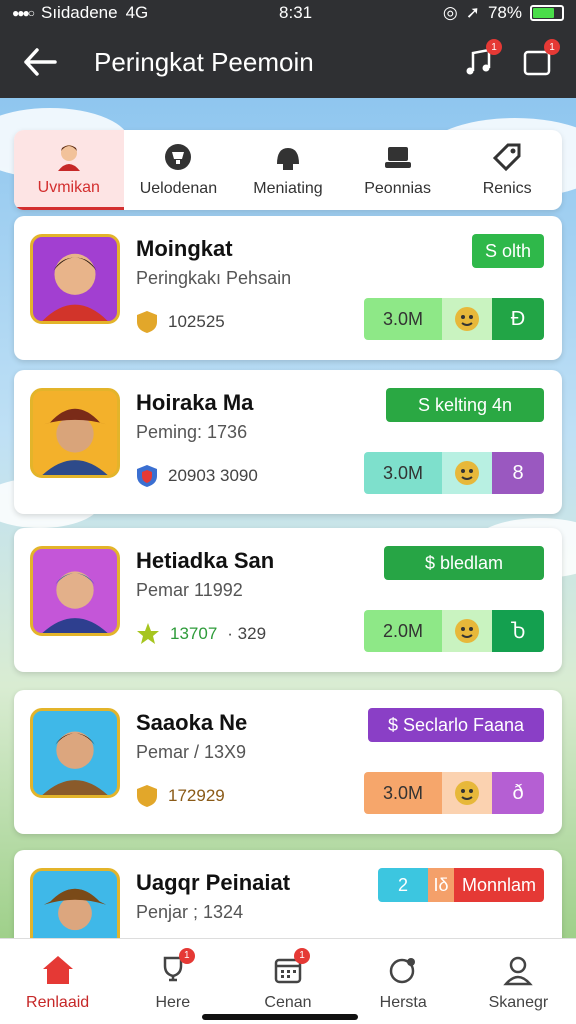 Image resolution: width=576 pixels, height=1024 pixels. What do you see at coordinates (288, 188) in the screenshot?
I see `tab-label: Meniating` at bounding box center [288, 188].